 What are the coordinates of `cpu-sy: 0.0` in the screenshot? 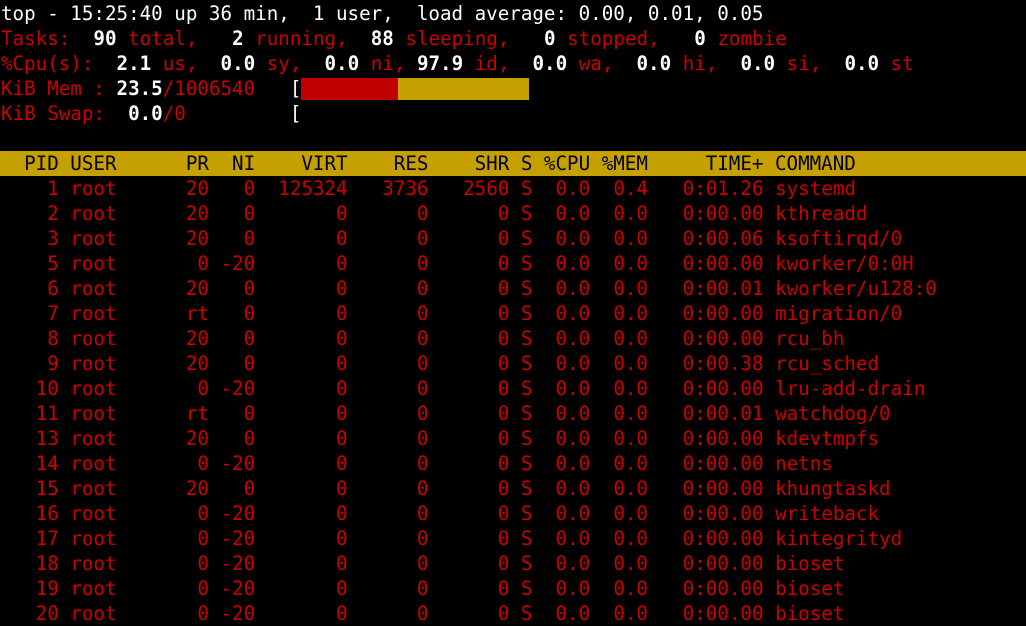 It's located at (238, 63).